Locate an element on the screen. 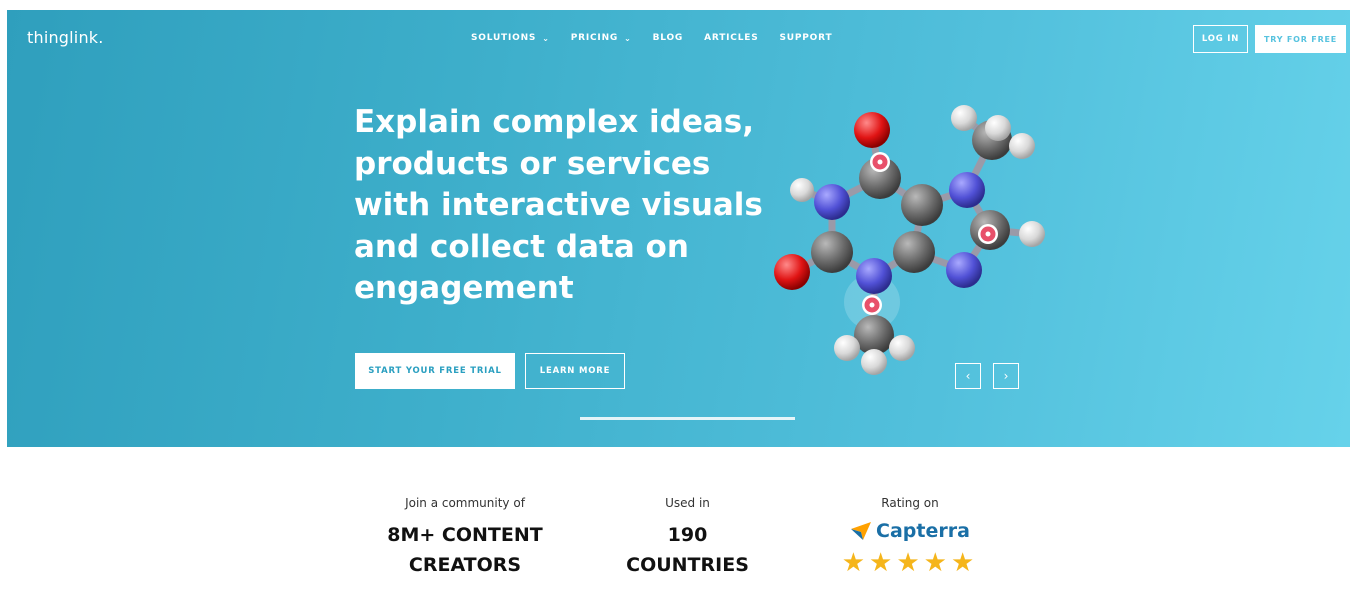  nav-item-label: PRICING is located at coordinates (594, 38).